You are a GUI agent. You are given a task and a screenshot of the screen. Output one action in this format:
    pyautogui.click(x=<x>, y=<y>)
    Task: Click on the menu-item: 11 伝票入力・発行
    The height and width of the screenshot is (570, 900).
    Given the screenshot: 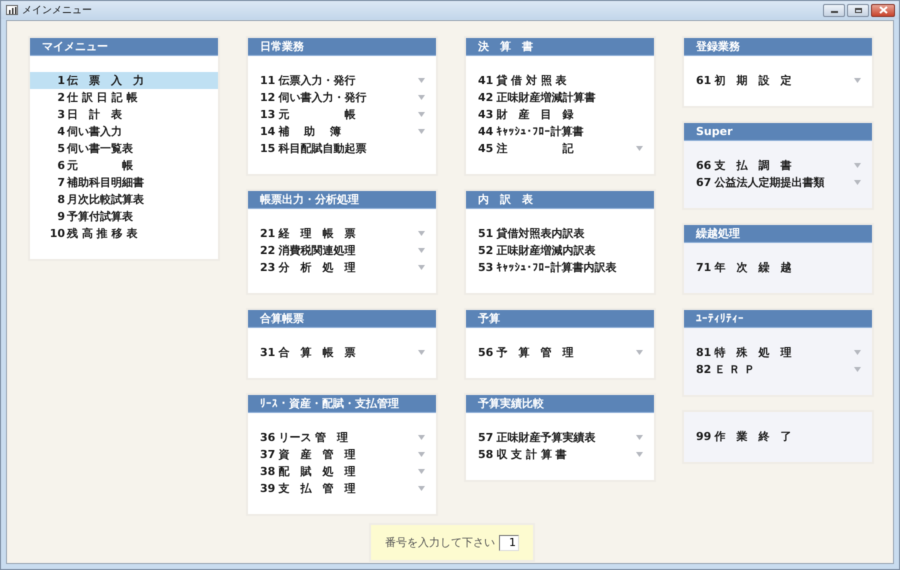 What is the action you would take?
    pyautogui.click(x=342, y=80)
    